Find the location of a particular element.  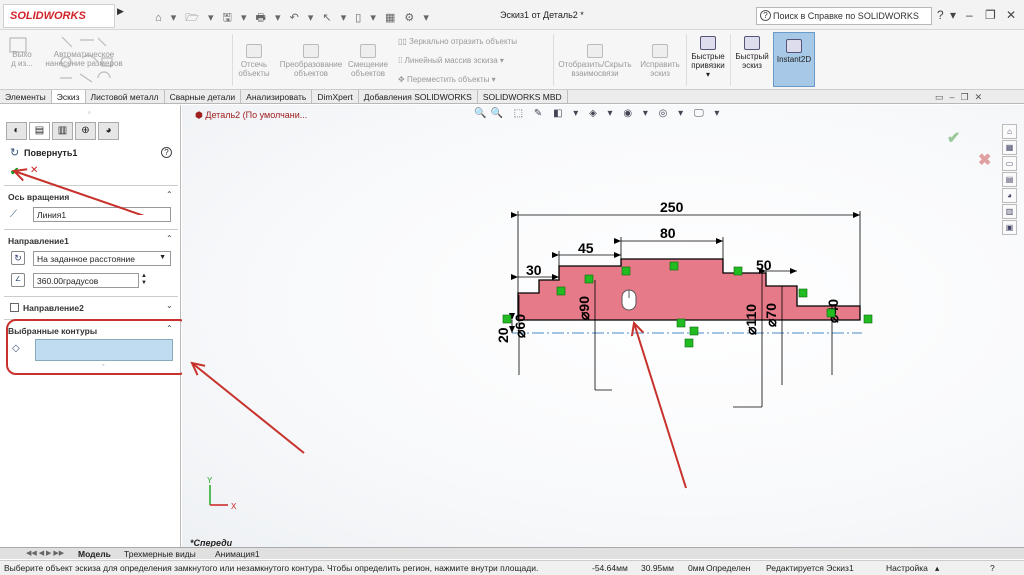

relations-icon is located at coordinates (595, 51).